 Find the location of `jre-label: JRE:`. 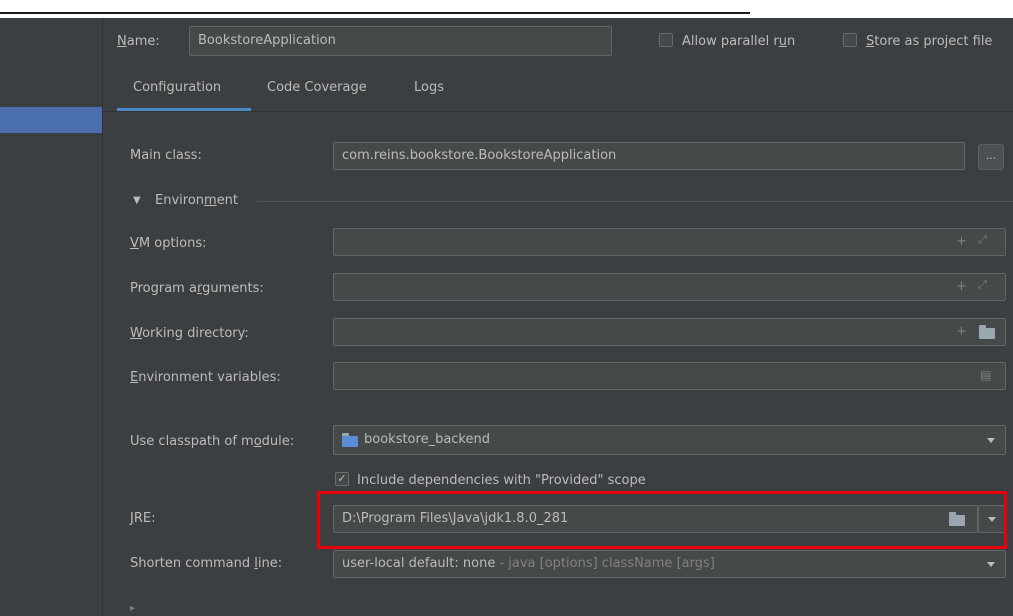

jre-label: JRE: is located at coordinates (143, 518).